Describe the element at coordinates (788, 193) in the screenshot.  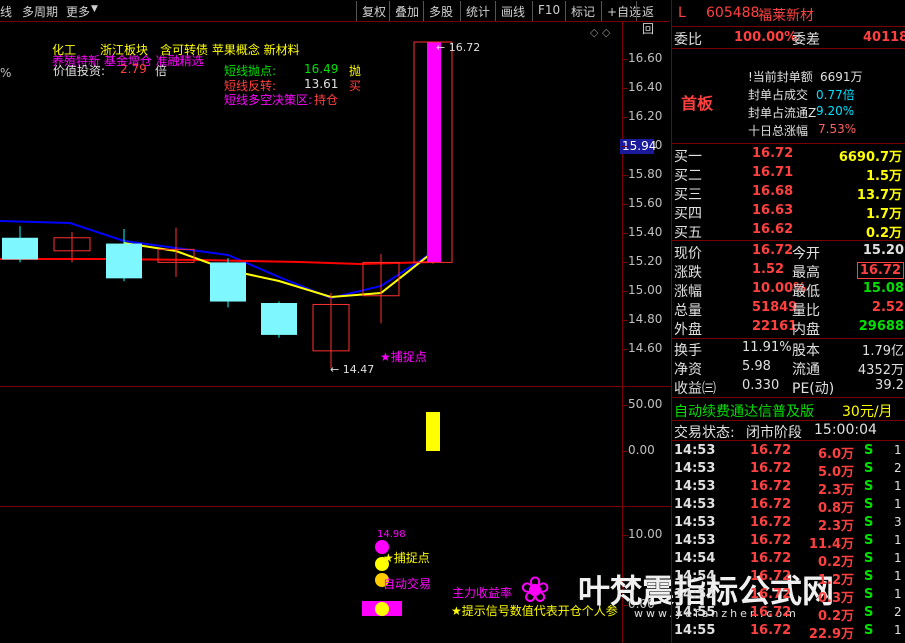
I see `bid-row: 买三 16.68 13.7万` at that location.